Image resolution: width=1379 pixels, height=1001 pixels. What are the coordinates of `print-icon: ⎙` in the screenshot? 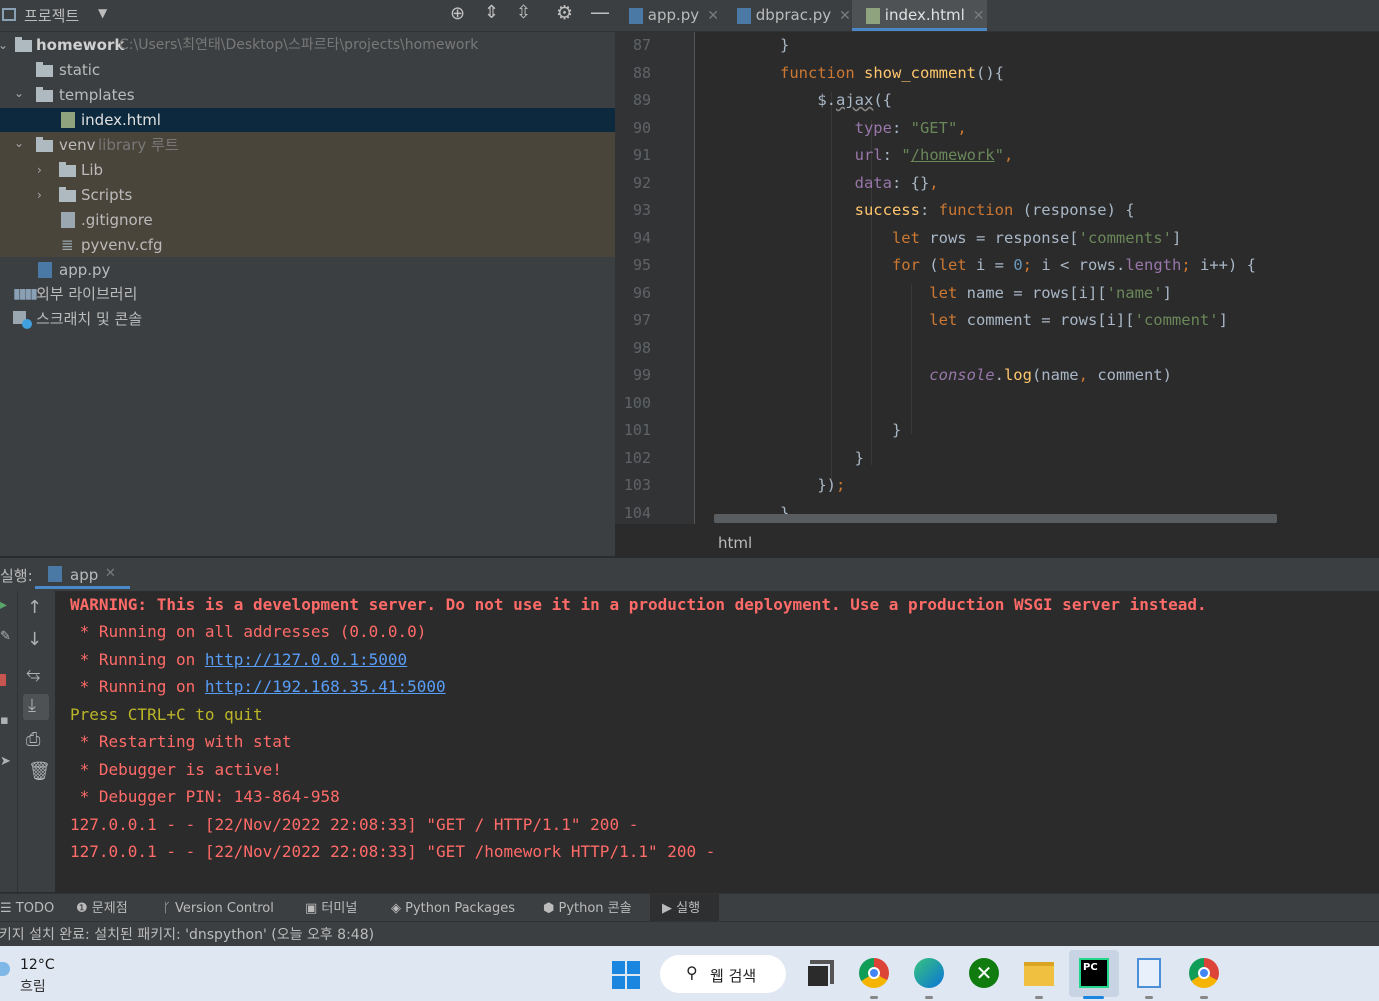 It's located at (33, 739).